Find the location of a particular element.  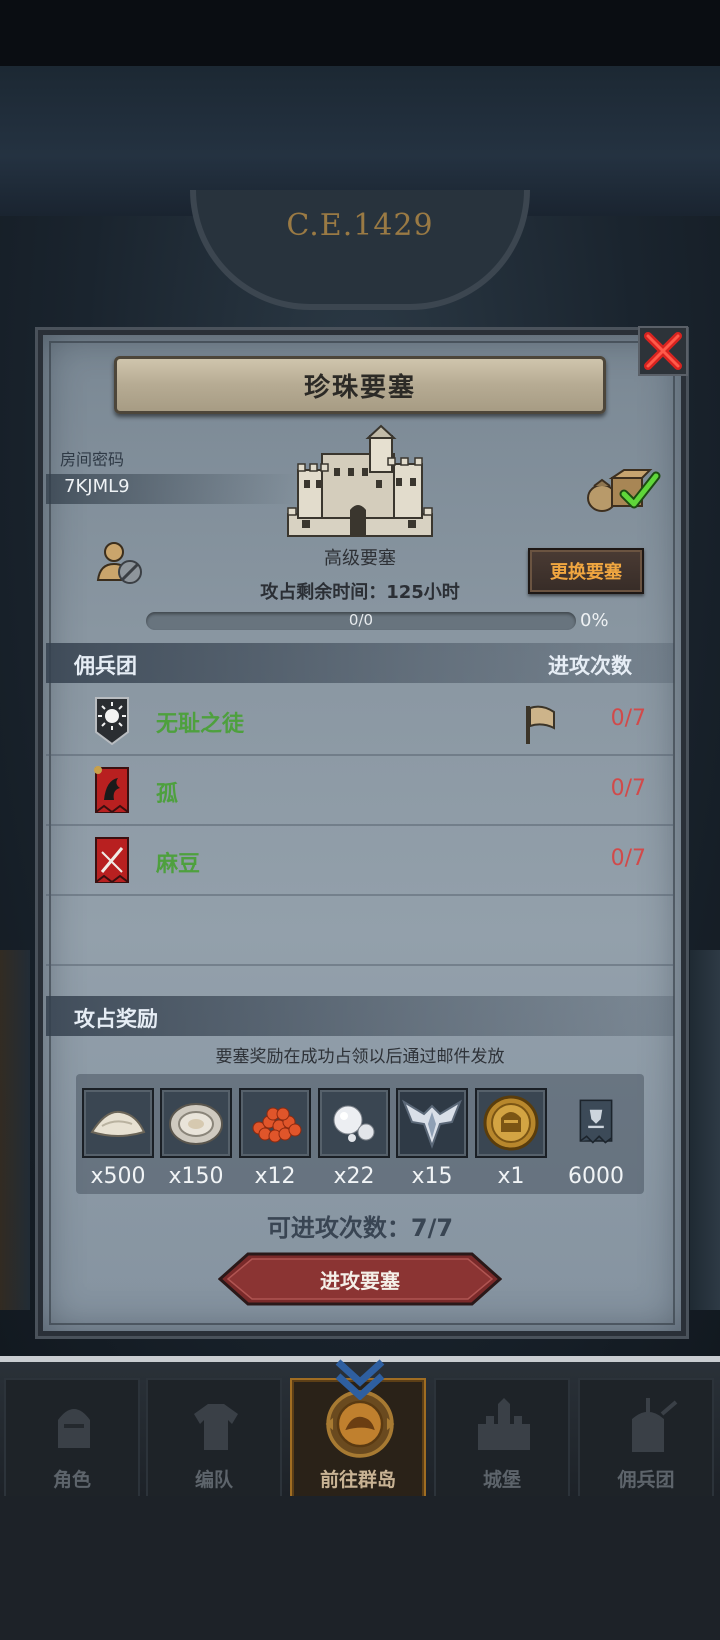

mercenary-header-label: 佣兵团 is located at coordinates (105, 666).